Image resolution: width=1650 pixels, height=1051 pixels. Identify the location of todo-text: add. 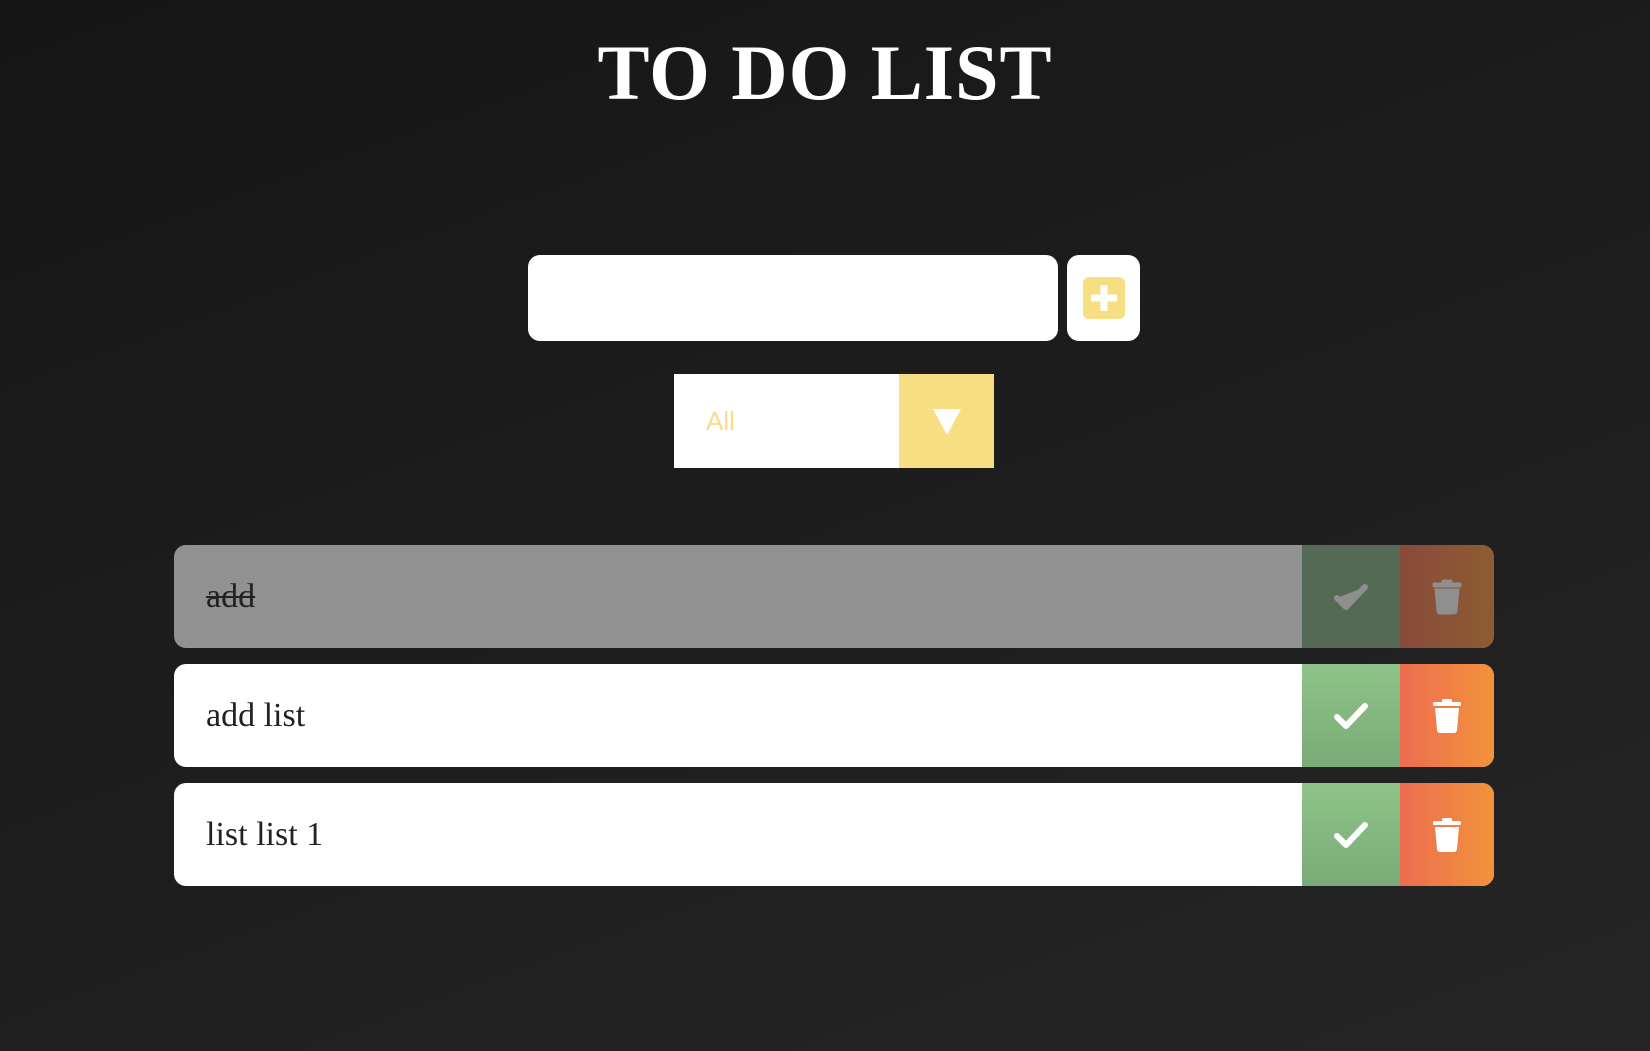
(231, 596).